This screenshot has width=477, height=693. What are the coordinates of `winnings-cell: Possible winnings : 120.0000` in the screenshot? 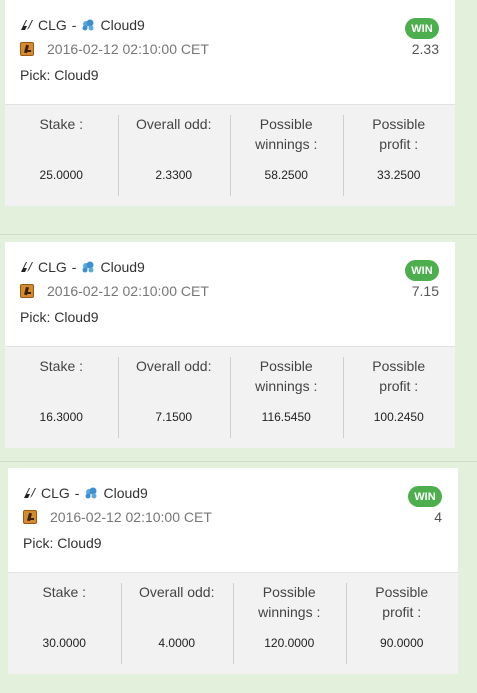 It's located at (289, 623).